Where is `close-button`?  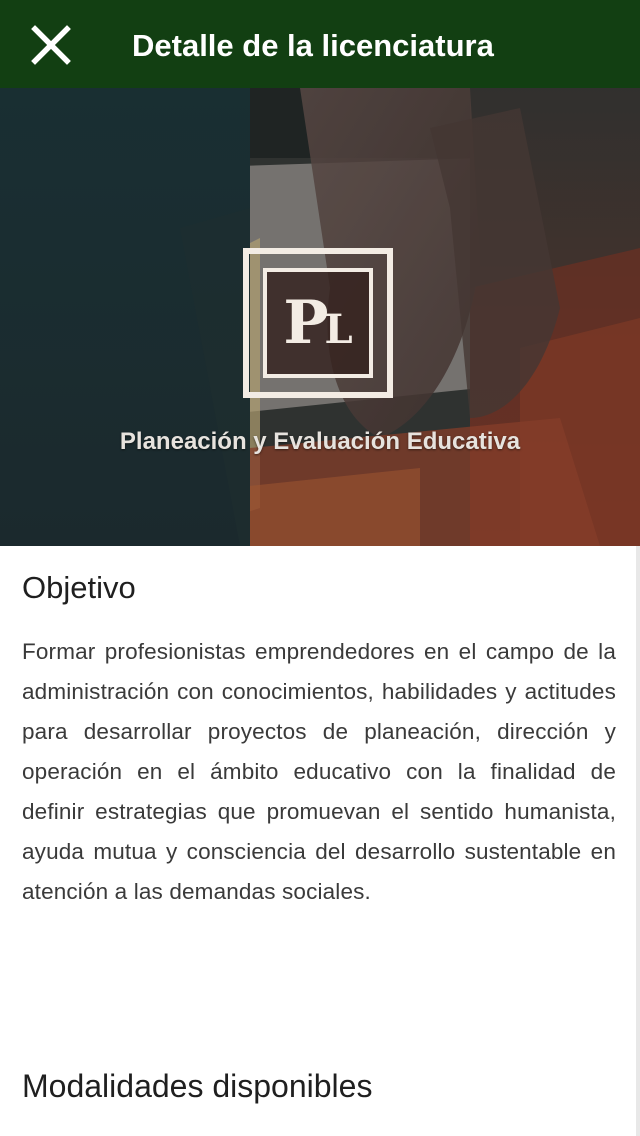
close-button is located at coordinates (51, 45).